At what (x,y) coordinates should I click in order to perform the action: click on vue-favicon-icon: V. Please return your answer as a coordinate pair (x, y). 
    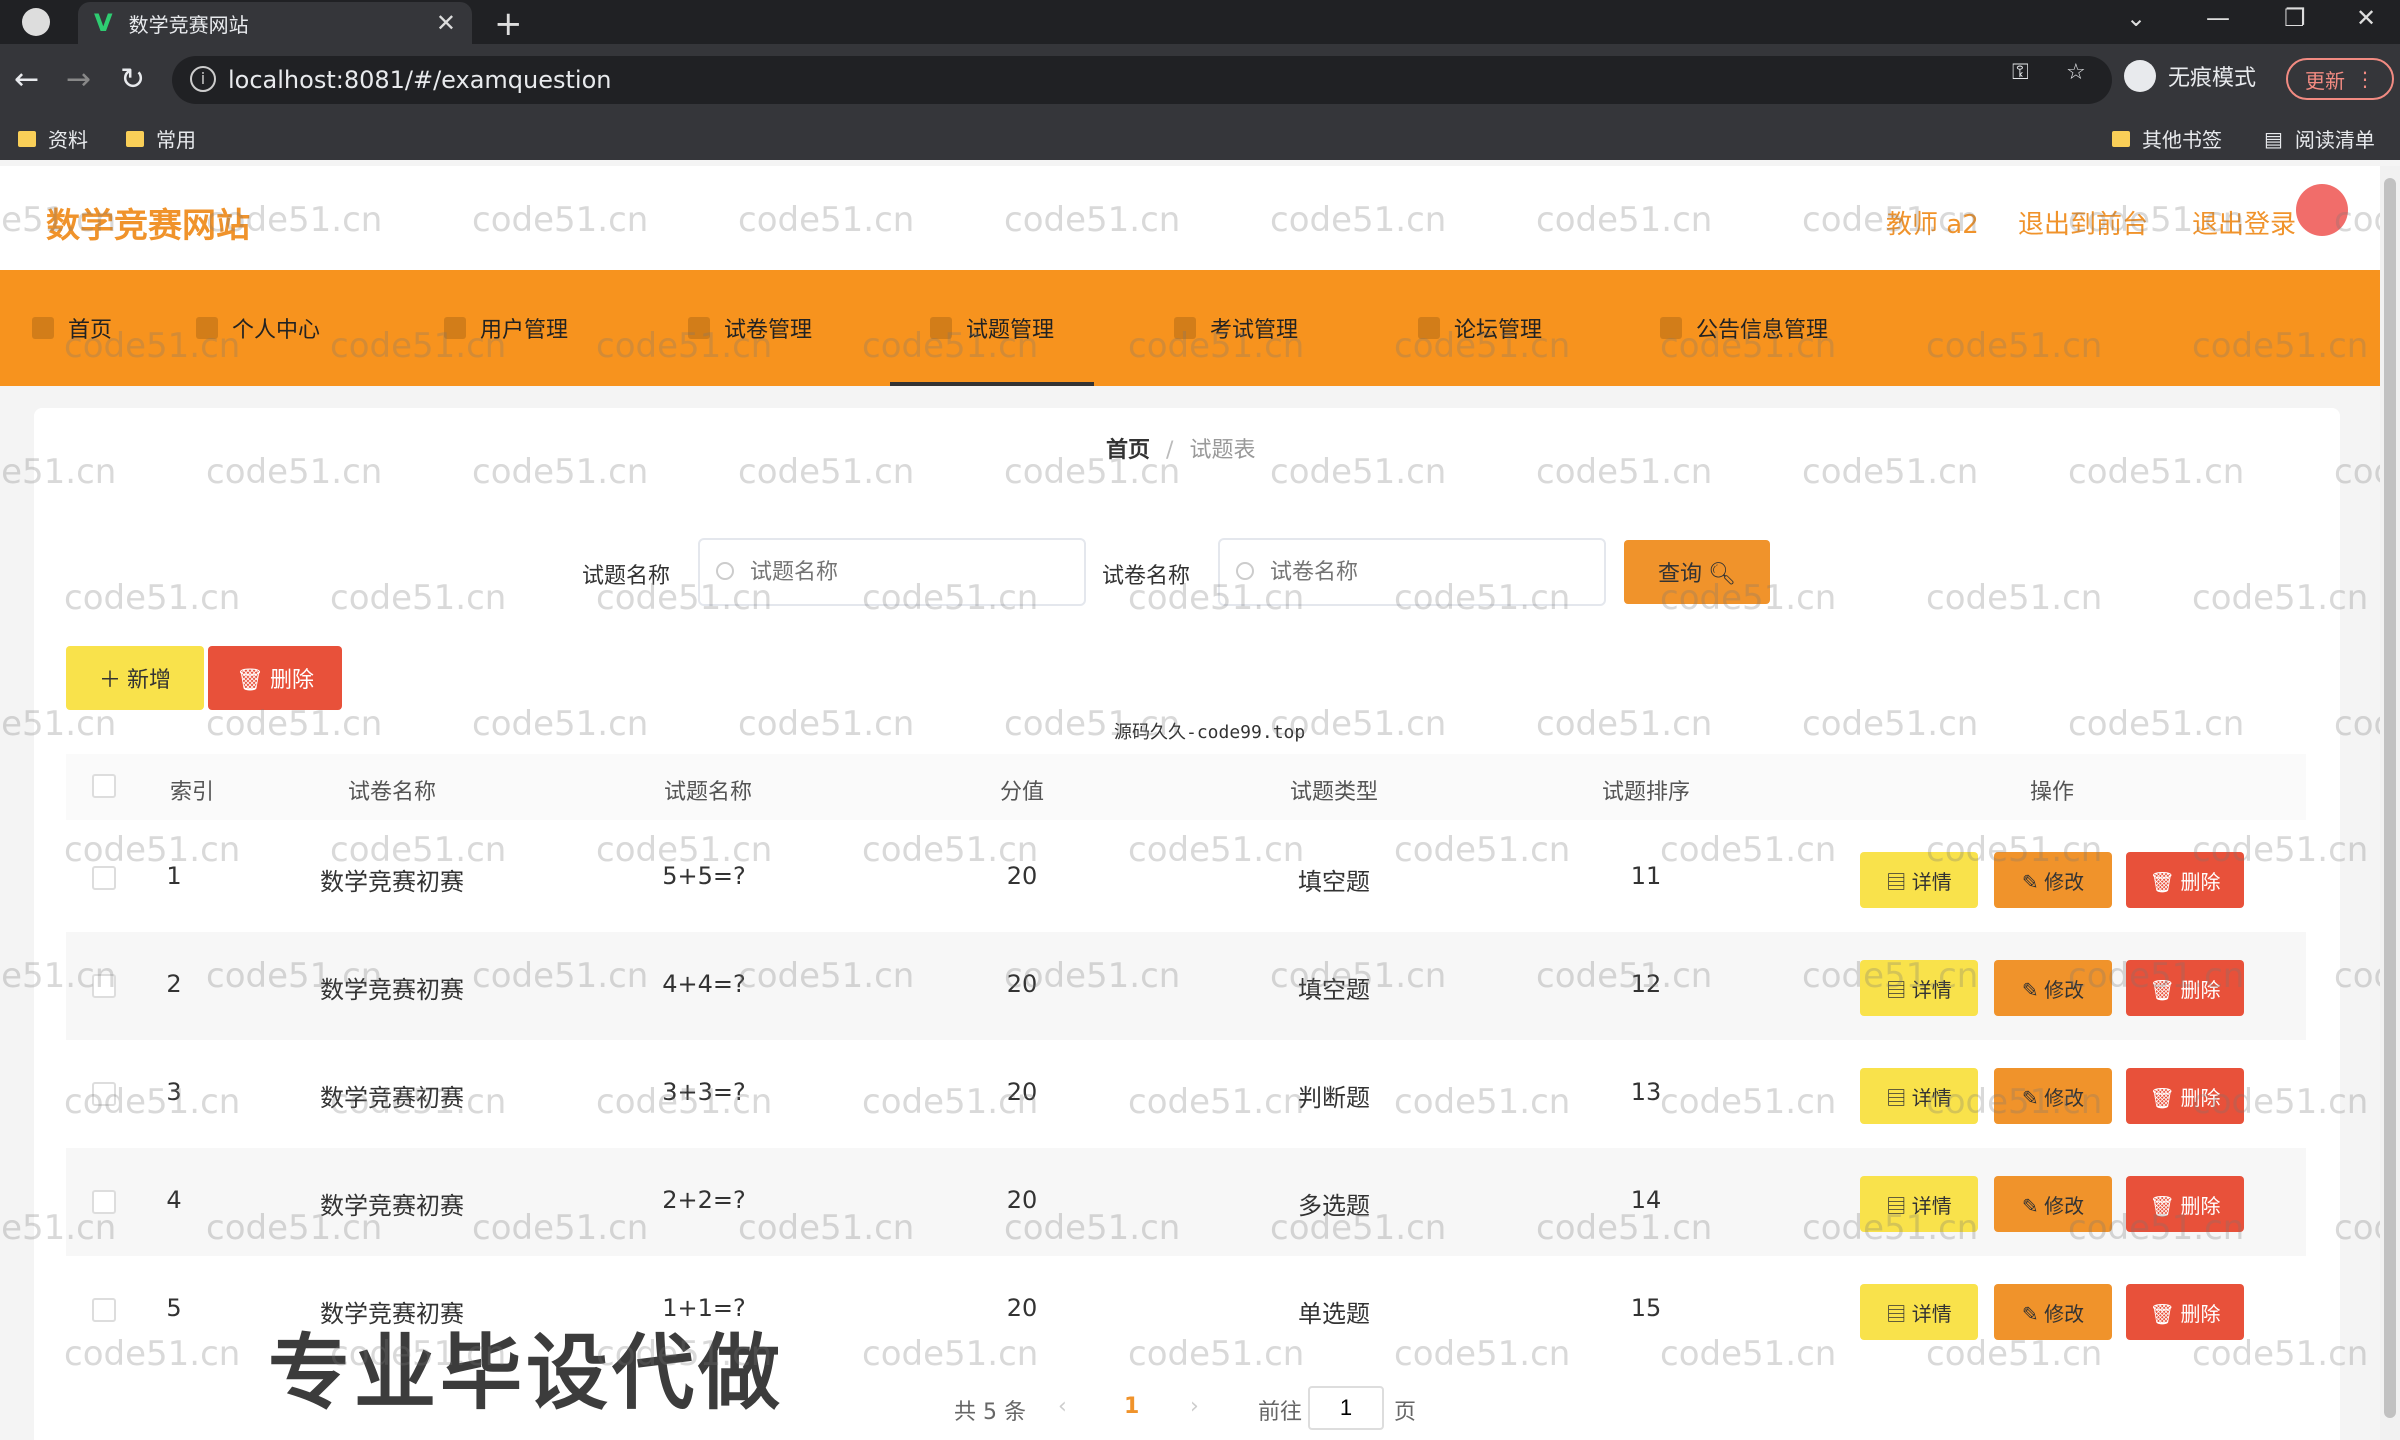
    Looking at the image, I should click on (103, 23).